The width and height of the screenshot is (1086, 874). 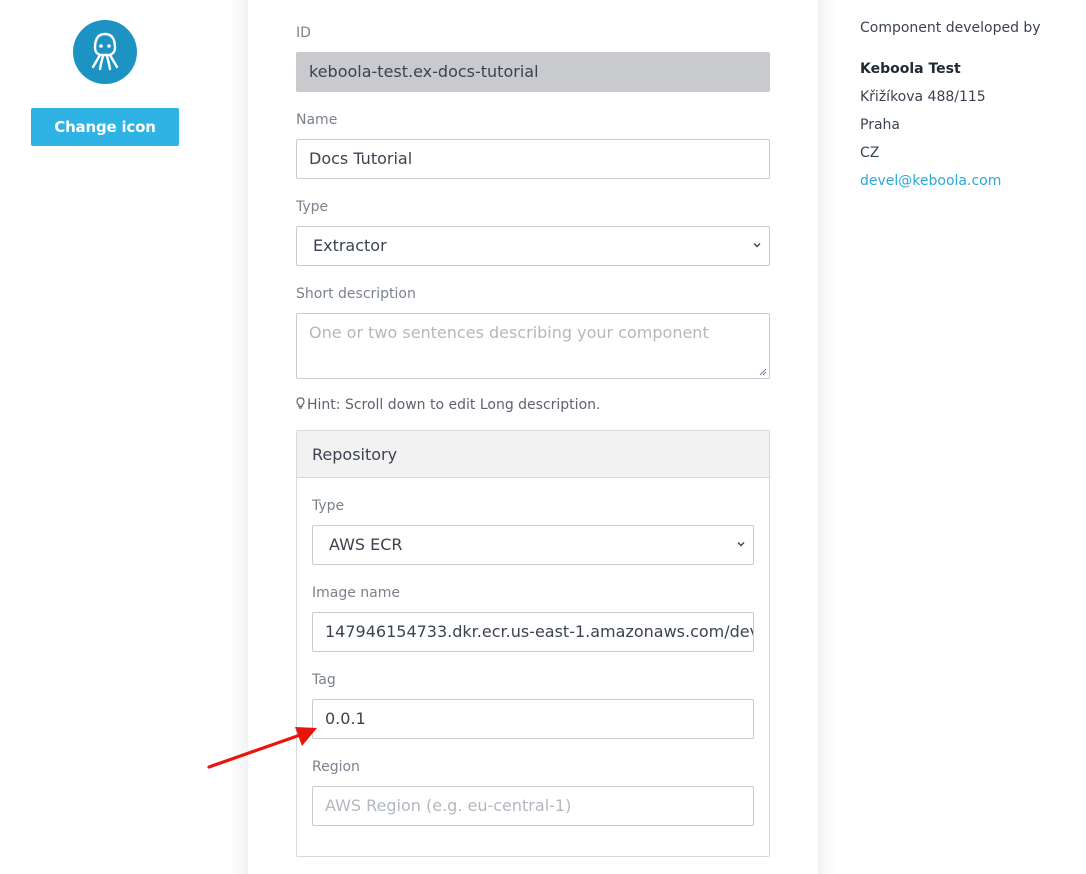 I want to click on id-field: keboola-test.ex-docs-tutorial, so click(x=533, y=72).